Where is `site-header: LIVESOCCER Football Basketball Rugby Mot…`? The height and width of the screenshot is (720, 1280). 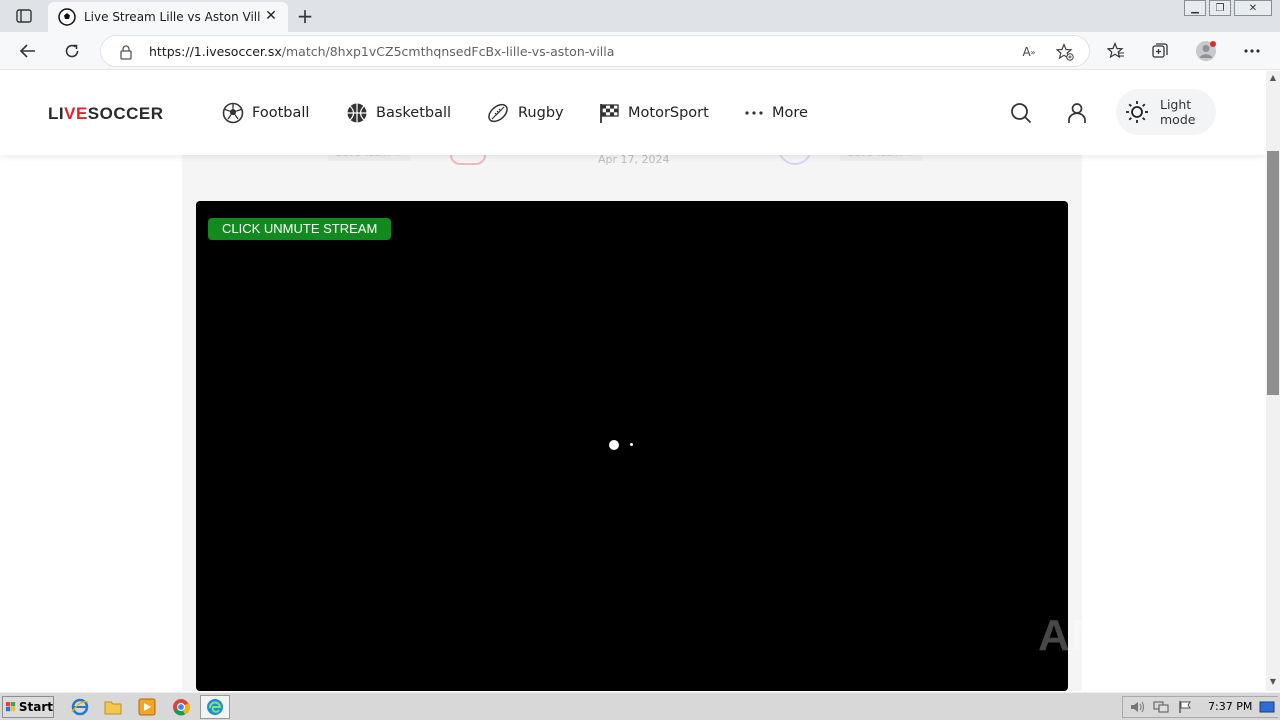 site-header: LIVESOCCER Football Basketball Rugby Mot… is located at coordinates (633, 113).